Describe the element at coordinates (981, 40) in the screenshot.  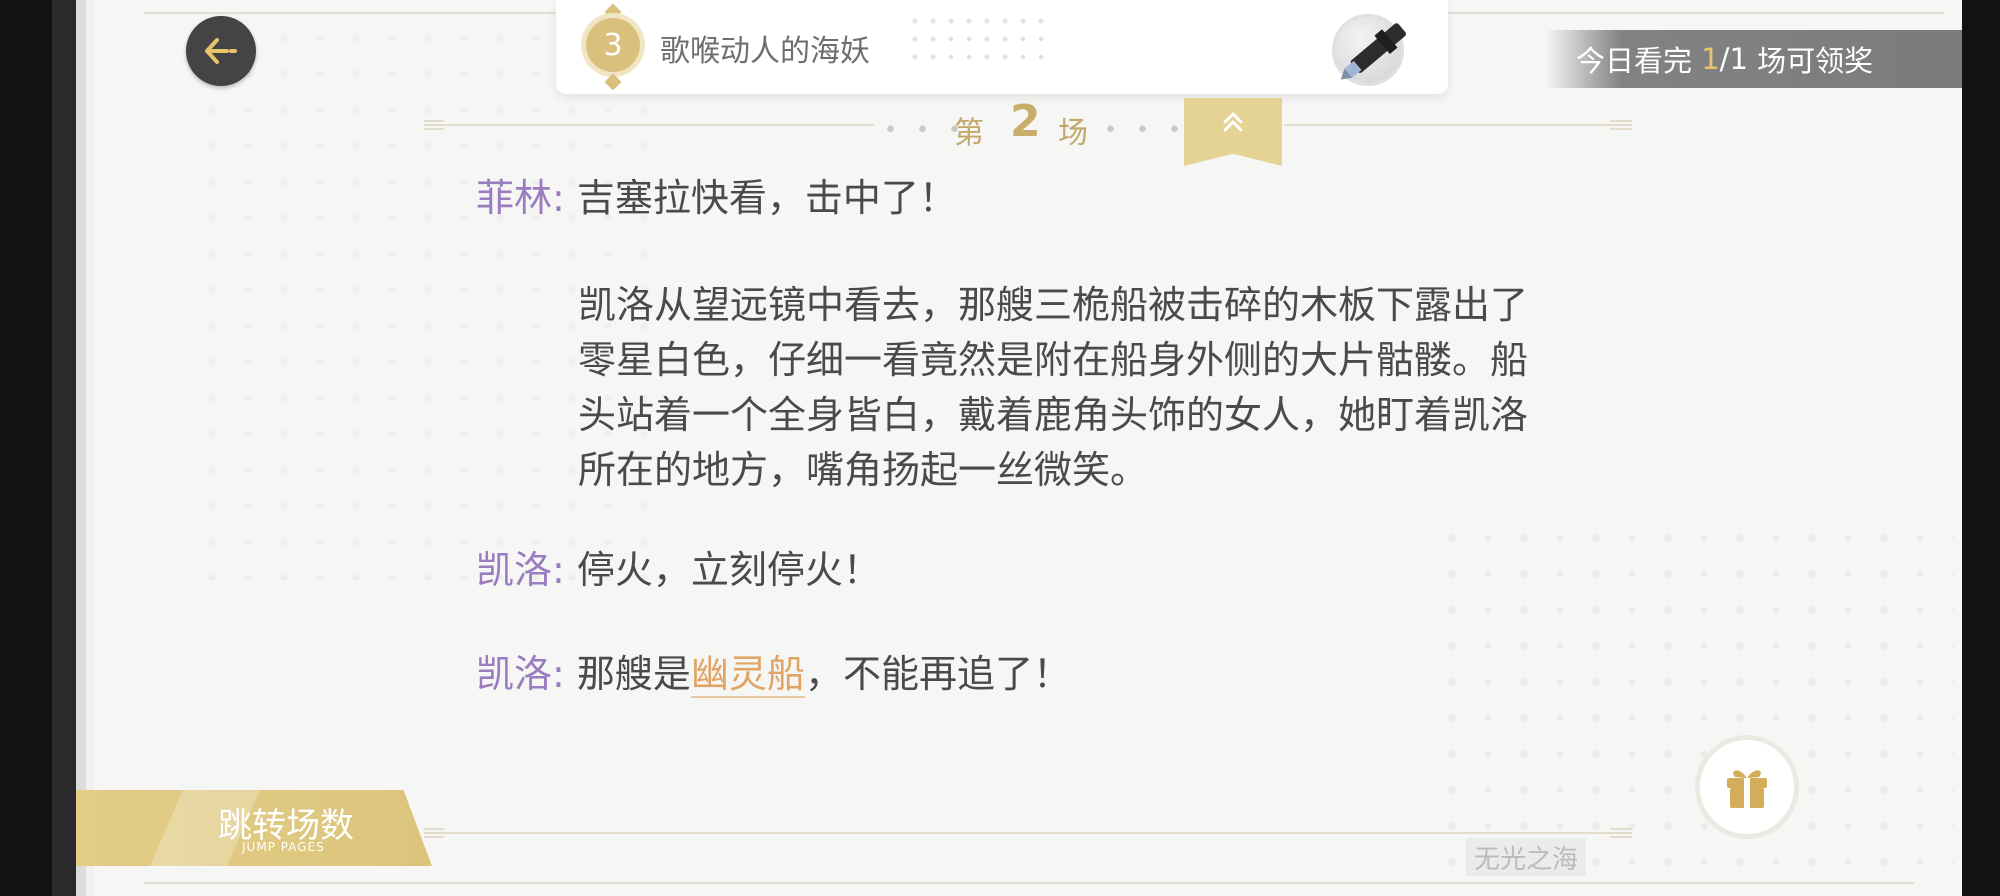
I see `decorative-dots` at that location.